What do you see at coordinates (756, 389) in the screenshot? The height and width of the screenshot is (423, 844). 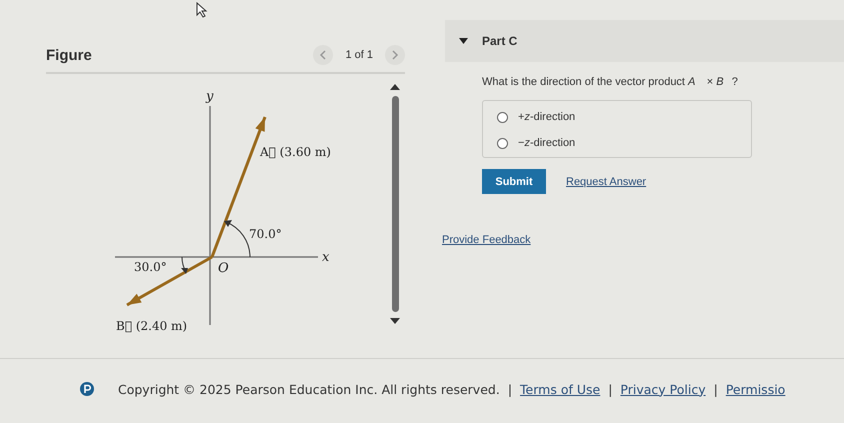 I see `footer-link: Permissio` at bounding box center [756, 389].